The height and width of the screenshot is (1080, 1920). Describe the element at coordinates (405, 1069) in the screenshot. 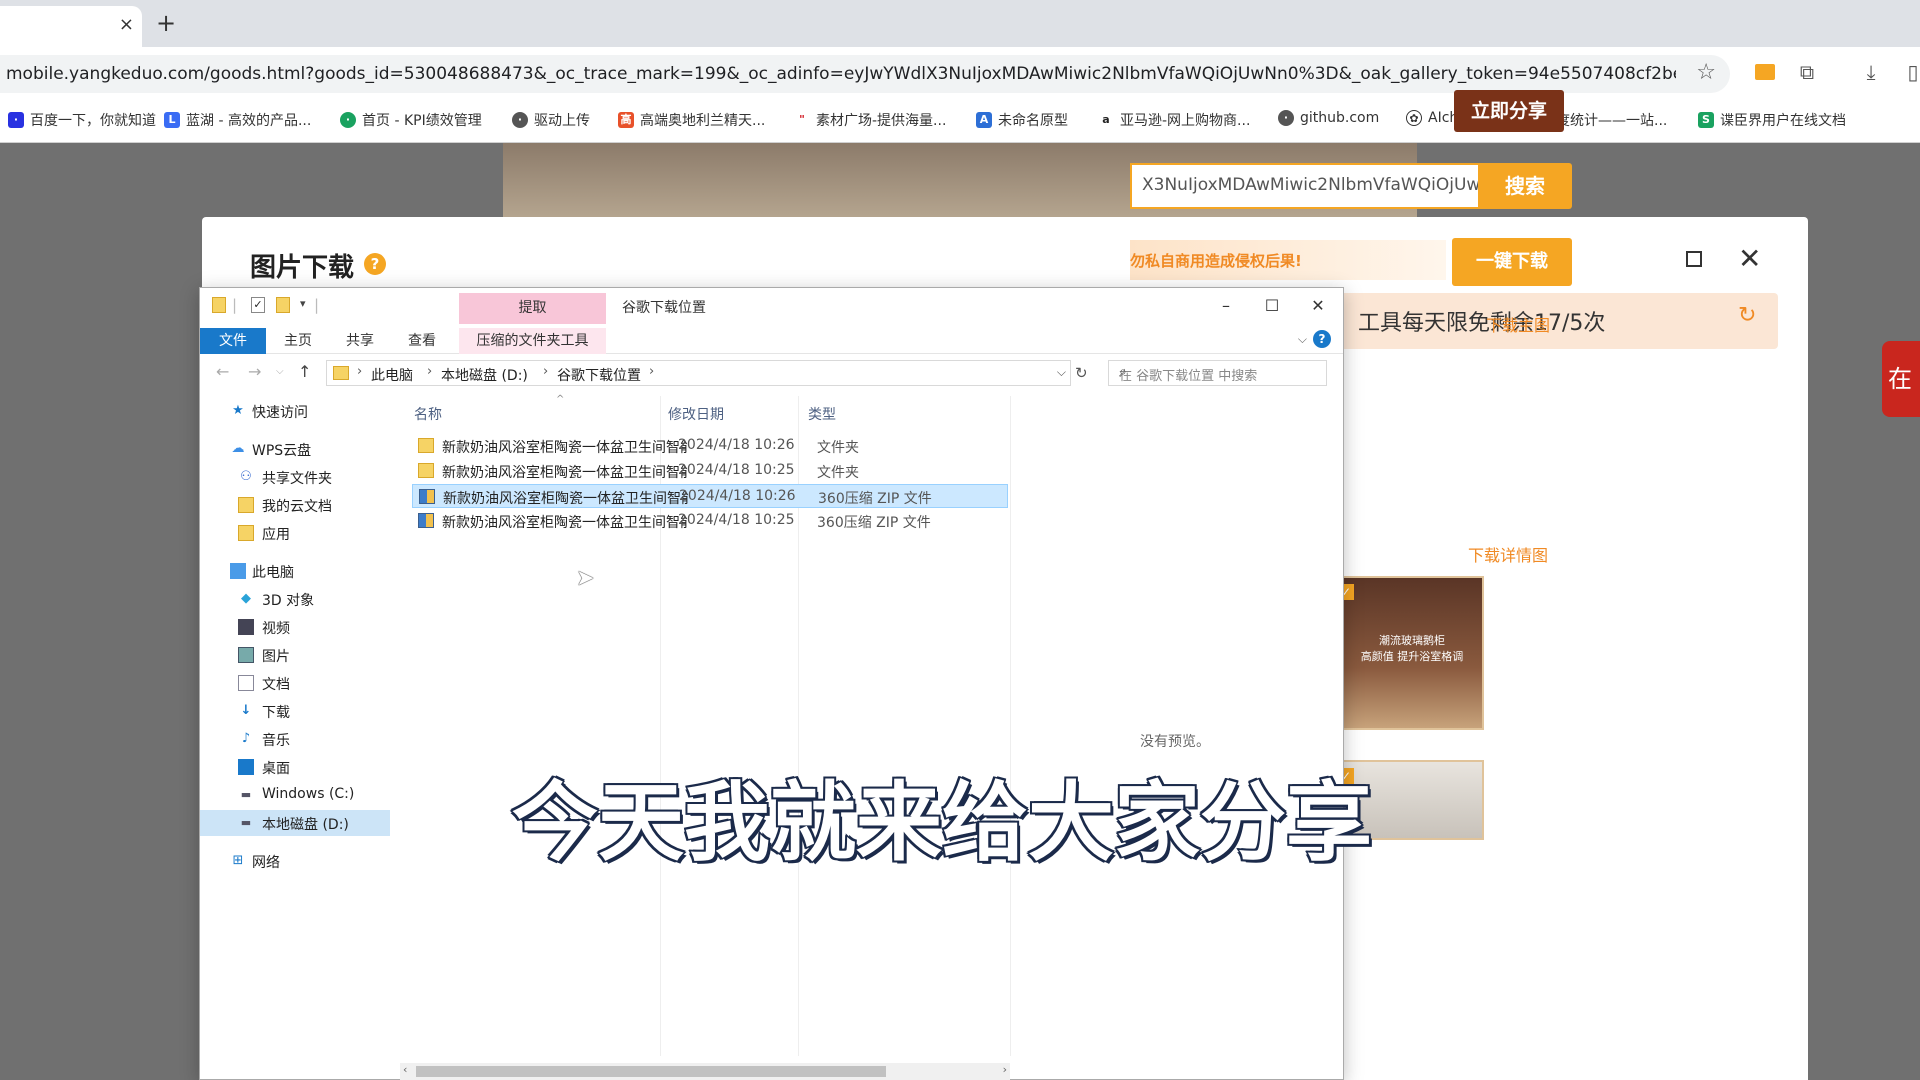

I see `scroll-left-icon: ‹` at that location.